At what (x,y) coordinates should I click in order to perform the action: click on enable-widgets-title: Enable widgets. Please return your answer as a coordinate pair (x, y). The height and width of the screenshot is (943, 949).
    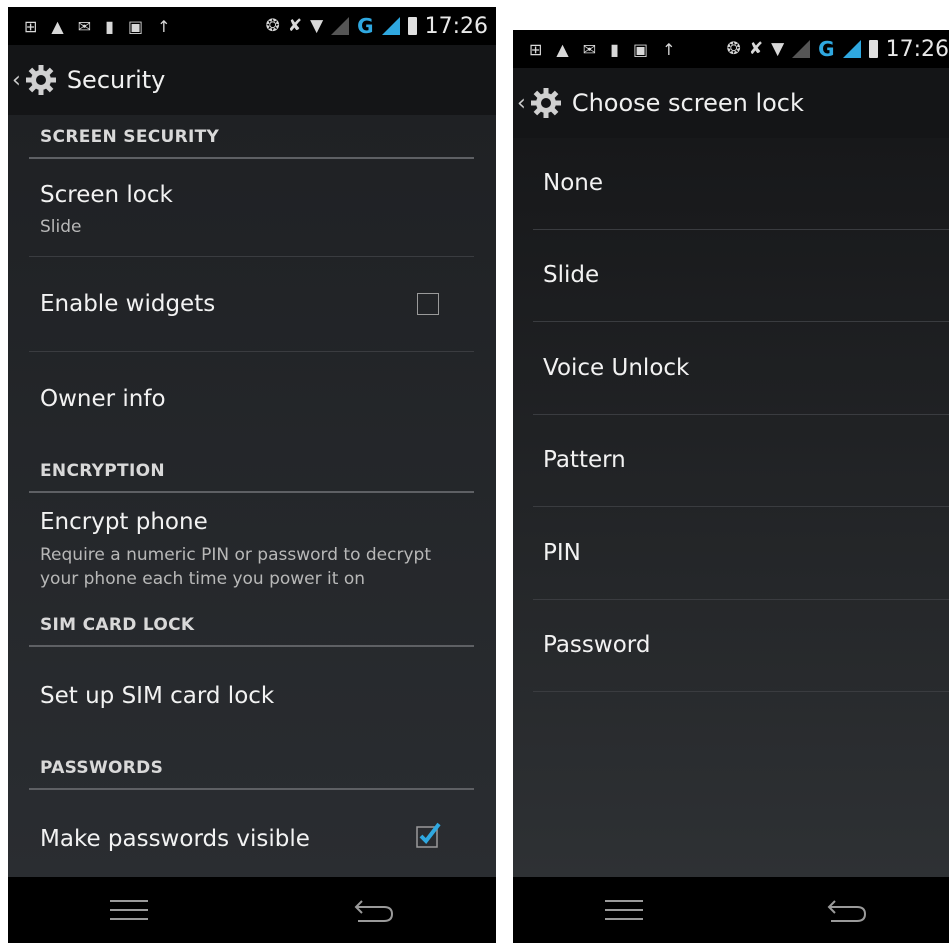
    Looking at the image, I should click on (128, 304).